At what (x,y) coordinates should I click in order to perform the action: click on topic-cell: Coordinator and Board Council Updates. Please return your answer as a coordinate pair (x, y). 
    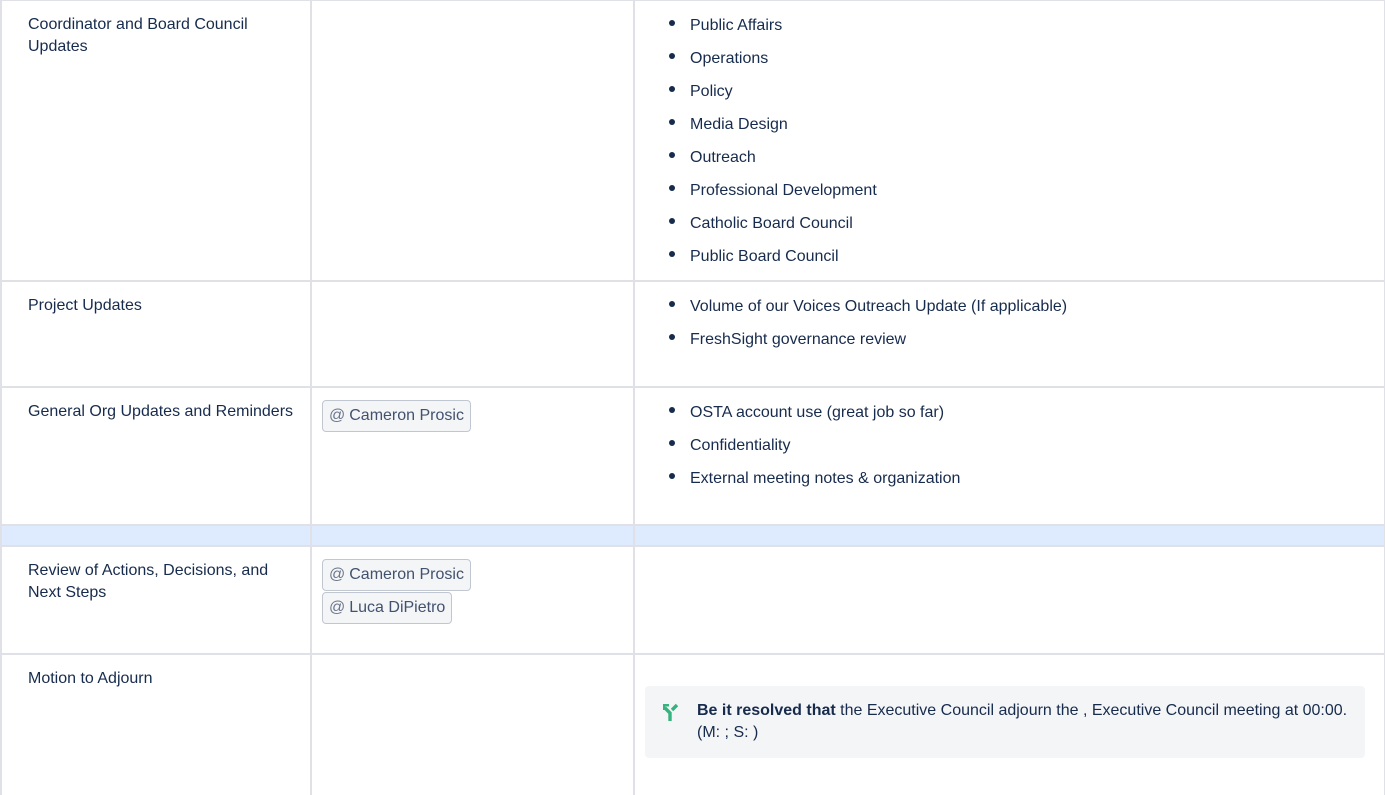
    Looking at the image, I should click on (156, 141).